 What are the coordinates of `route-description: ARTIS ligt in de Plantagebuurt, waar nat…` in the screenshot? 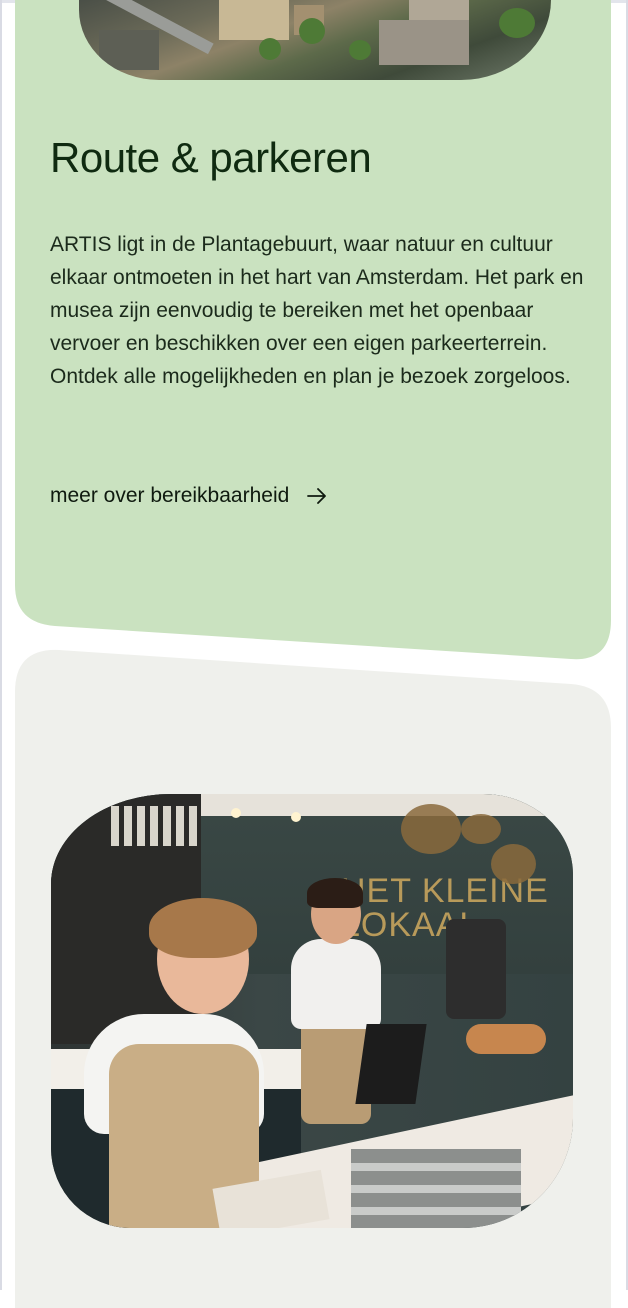 It's located at (317, 310).